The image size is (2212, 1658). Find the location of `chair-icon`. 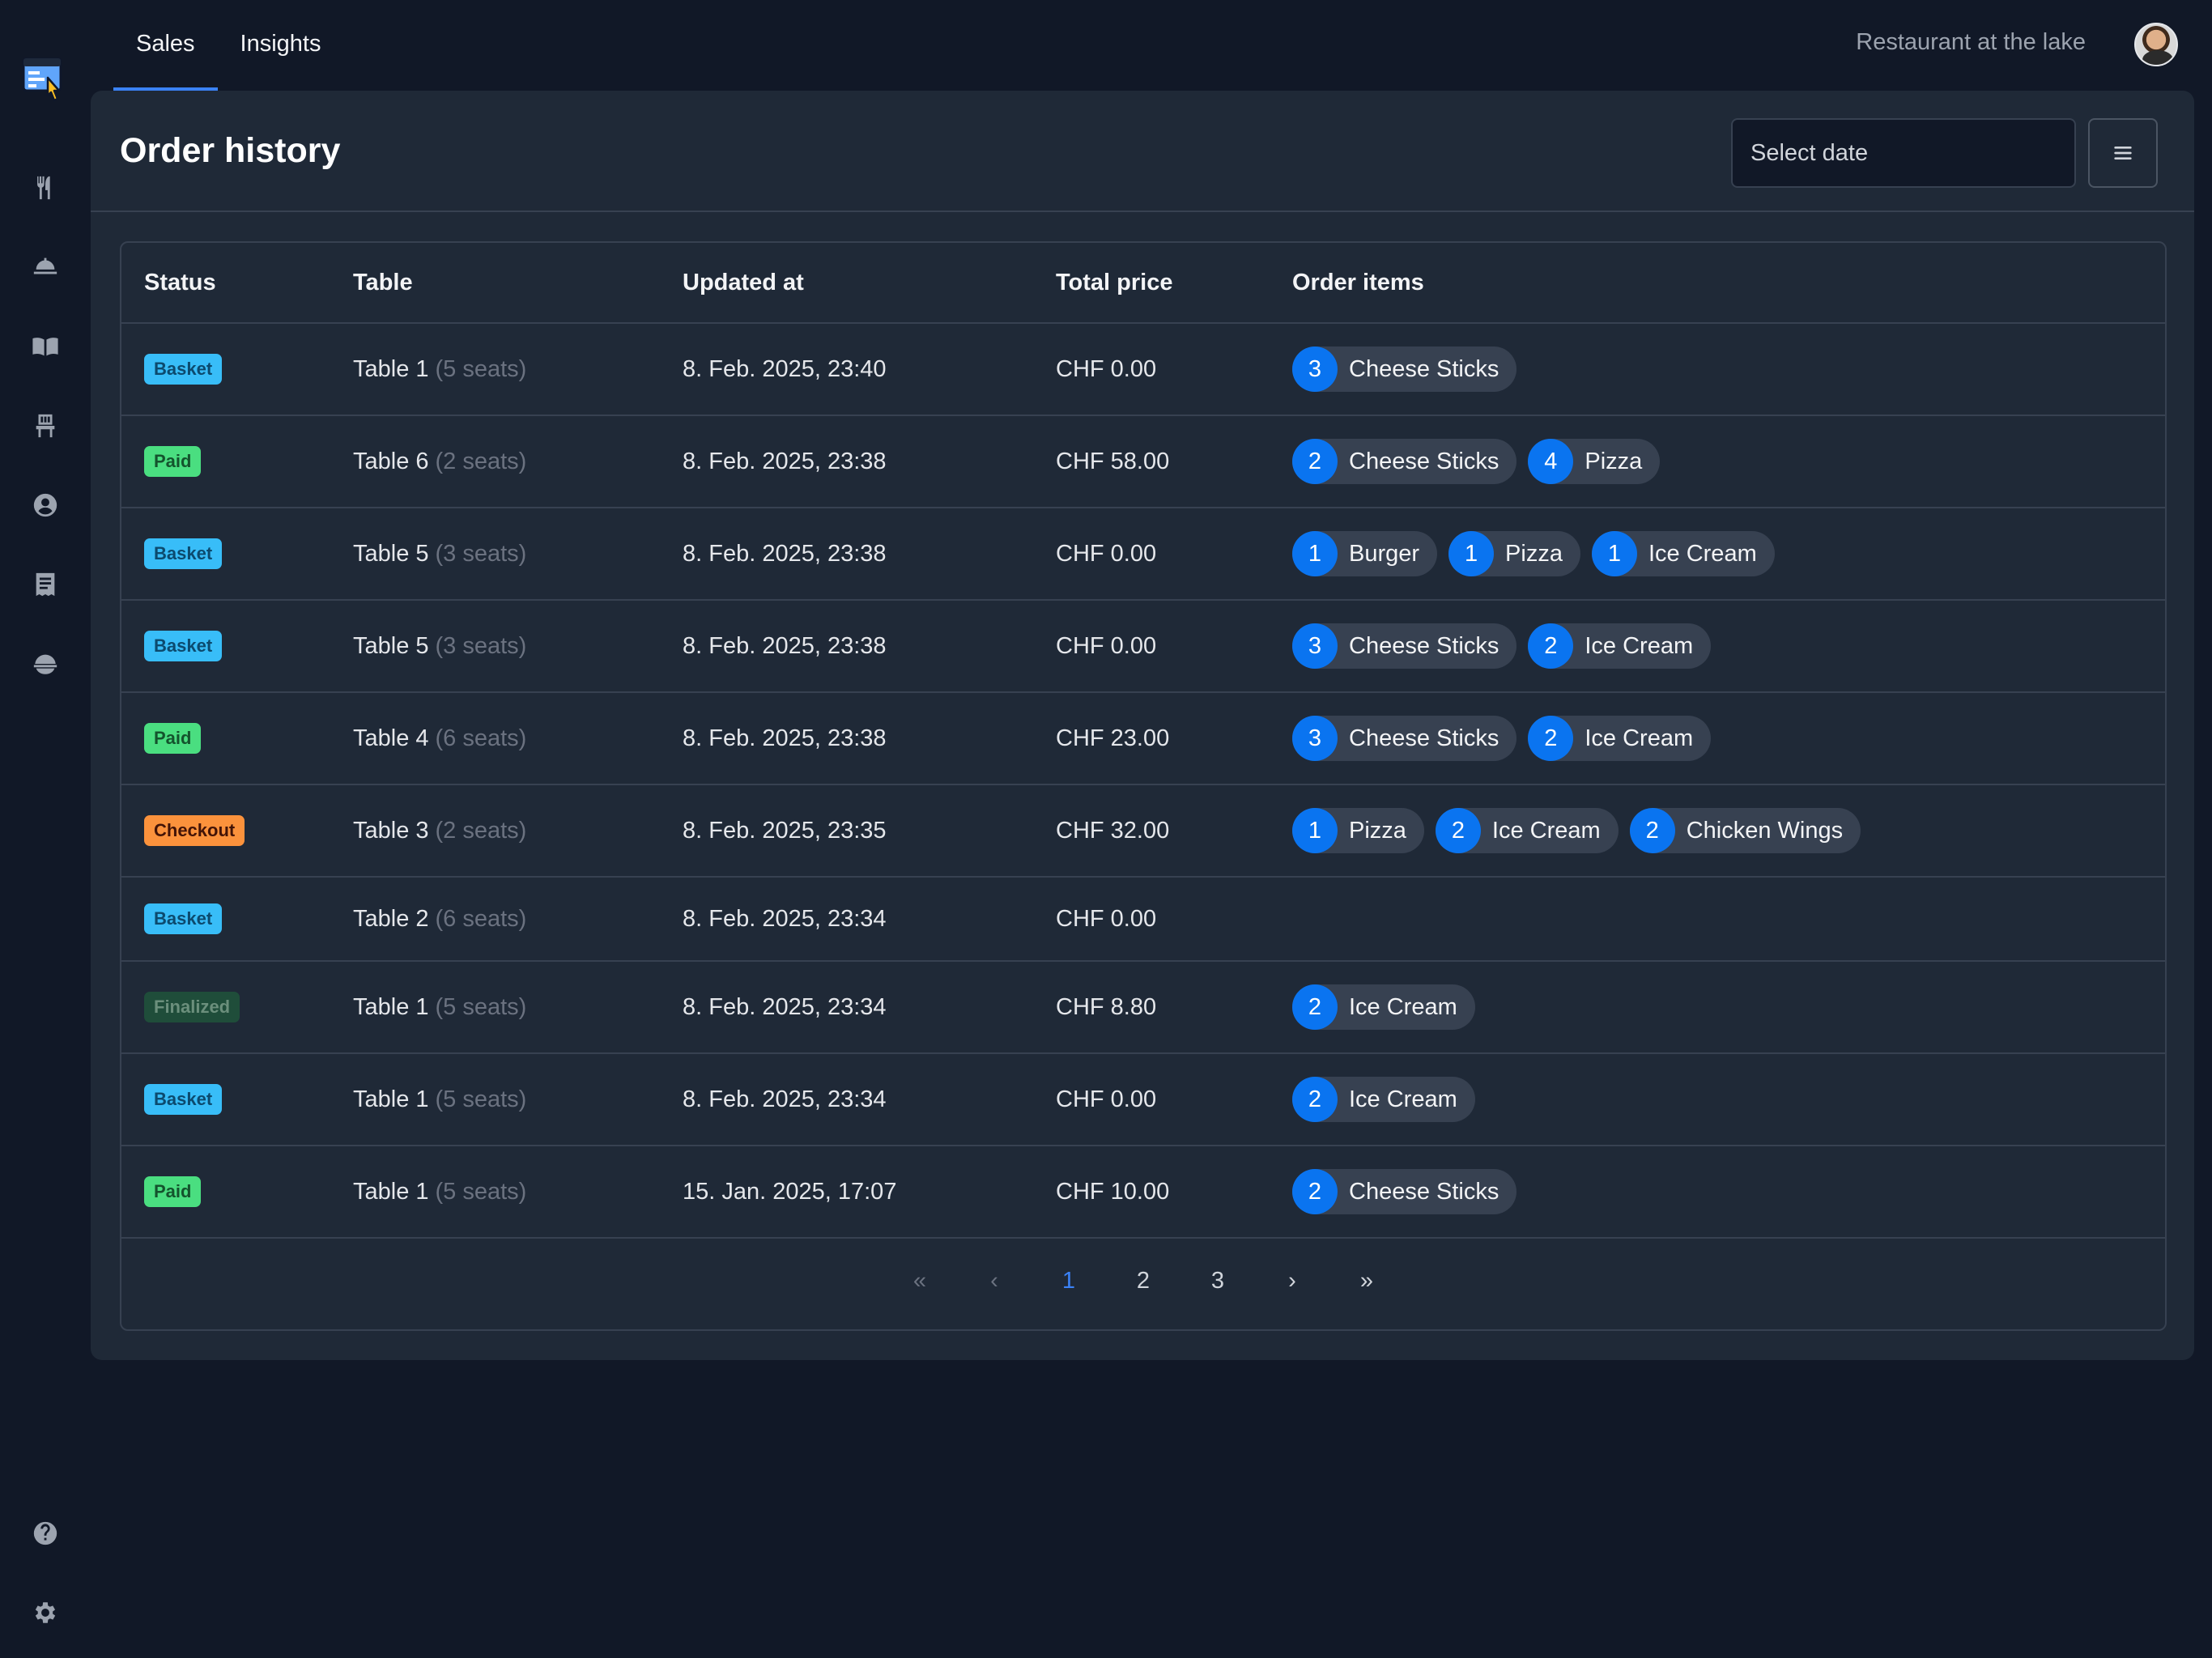

chair-icon is located at coordinates (46, 426).